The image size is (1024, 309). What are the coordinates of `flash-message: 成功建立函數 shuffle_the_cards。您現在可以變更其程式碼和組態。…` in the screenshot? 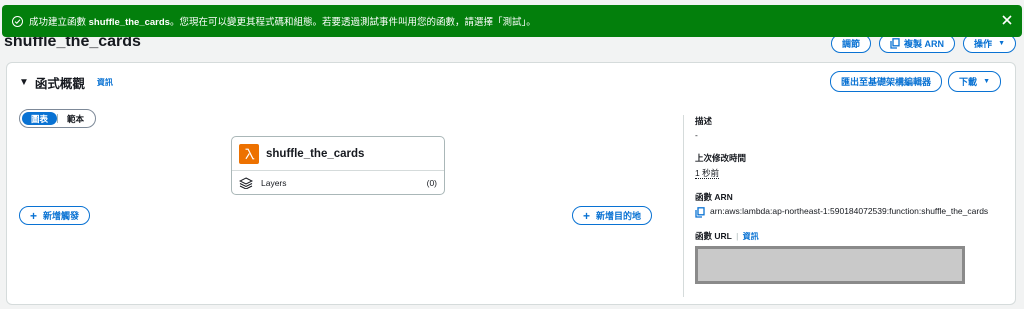 It's located at (282, 21).